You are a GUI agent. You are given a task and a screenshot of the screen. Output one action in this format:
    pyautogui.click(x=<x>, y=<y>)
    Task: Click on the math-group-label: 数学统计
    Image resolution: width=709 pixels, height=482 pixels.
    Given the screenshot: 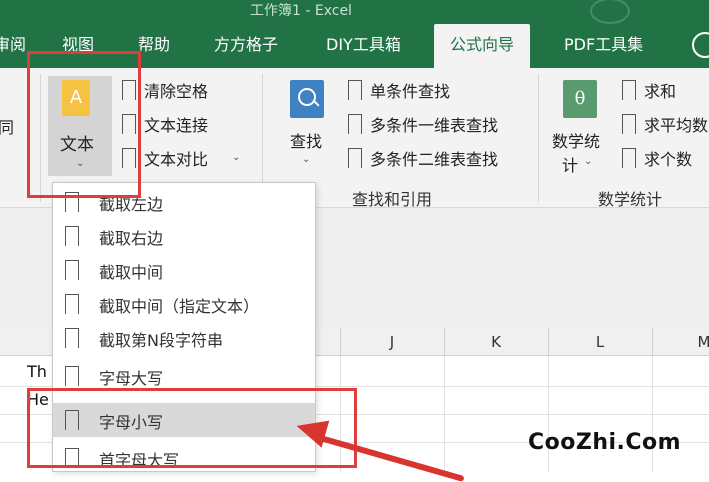 What is the action you would take?
    pyautogui.click(x=630, y=199)
    